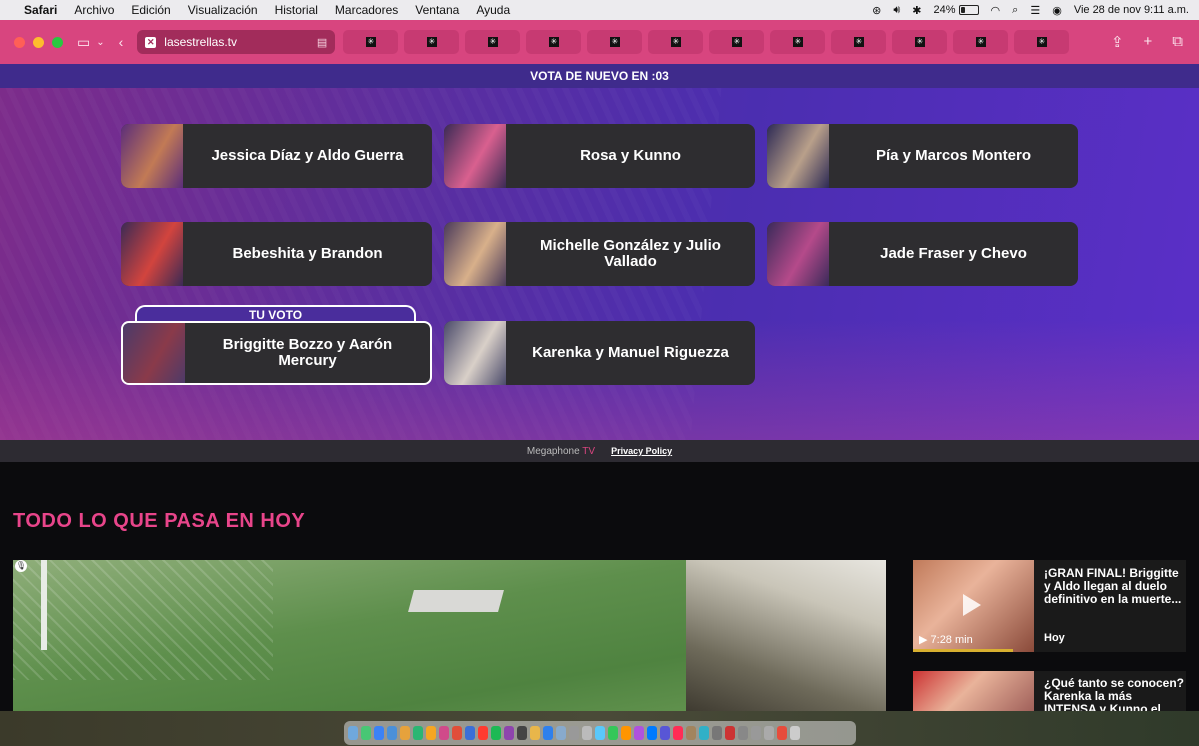 The image size is (1199, 746). I want to click on creative-cloud-icon: ⊛, so click(876, 10).